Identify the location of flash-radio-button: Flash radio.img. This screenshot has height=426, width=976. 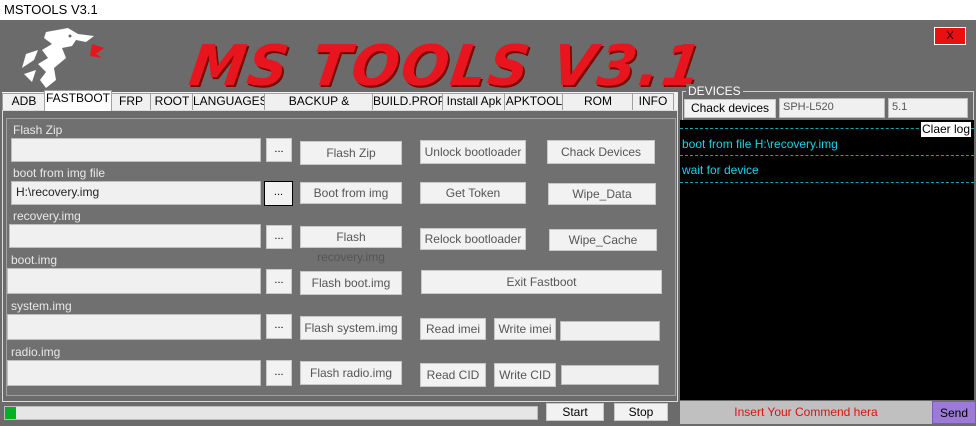
(351, 373).